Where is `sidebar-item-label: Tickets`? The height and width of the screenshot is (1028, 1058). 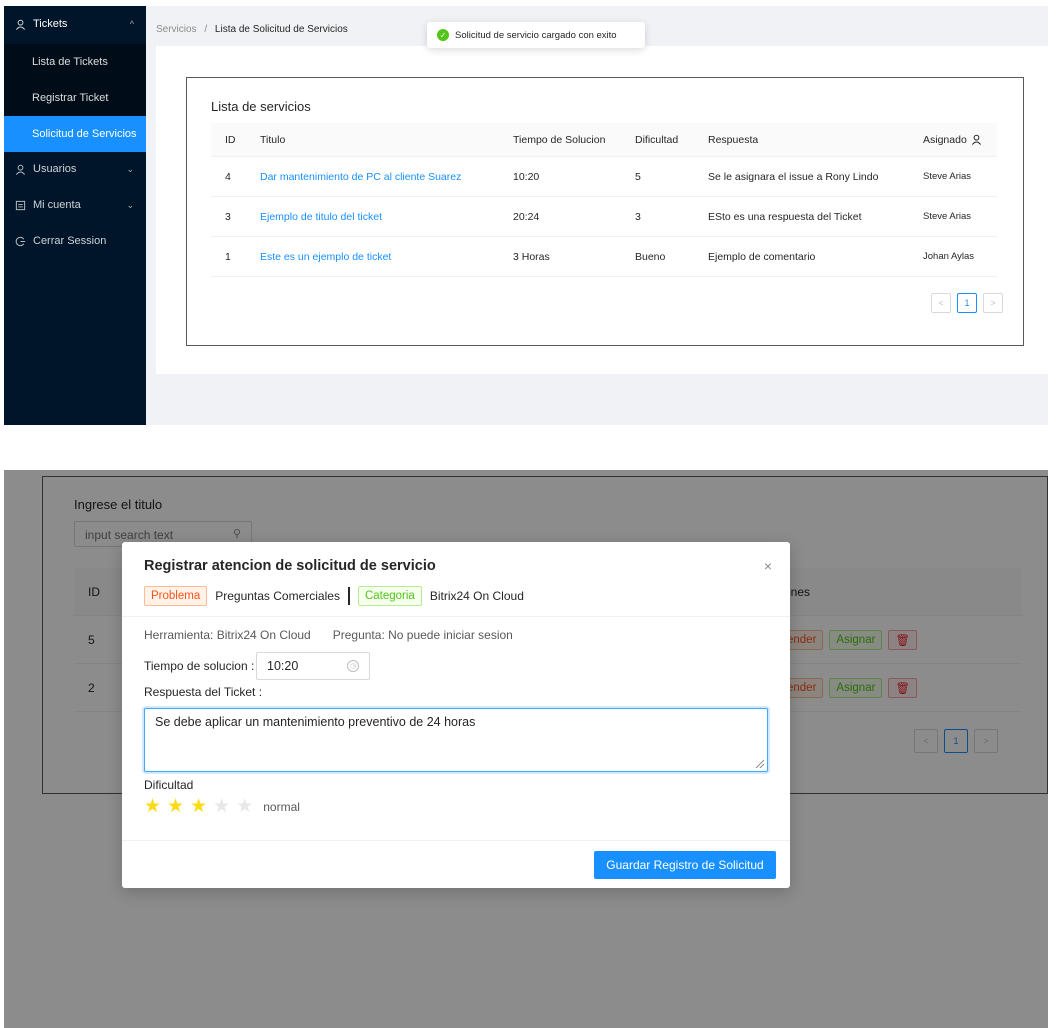 sidebar-item-label: Tickets is located at coordinates (50, 24).